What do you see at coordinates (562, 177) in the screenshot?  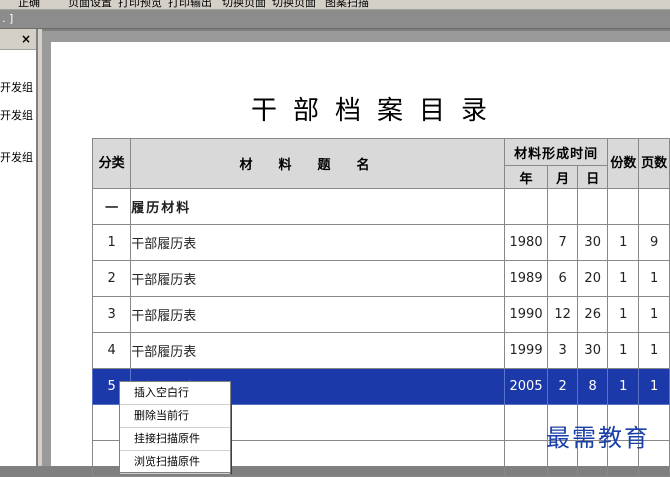 I see `header-month: 月` at bounding box center [562, 177].